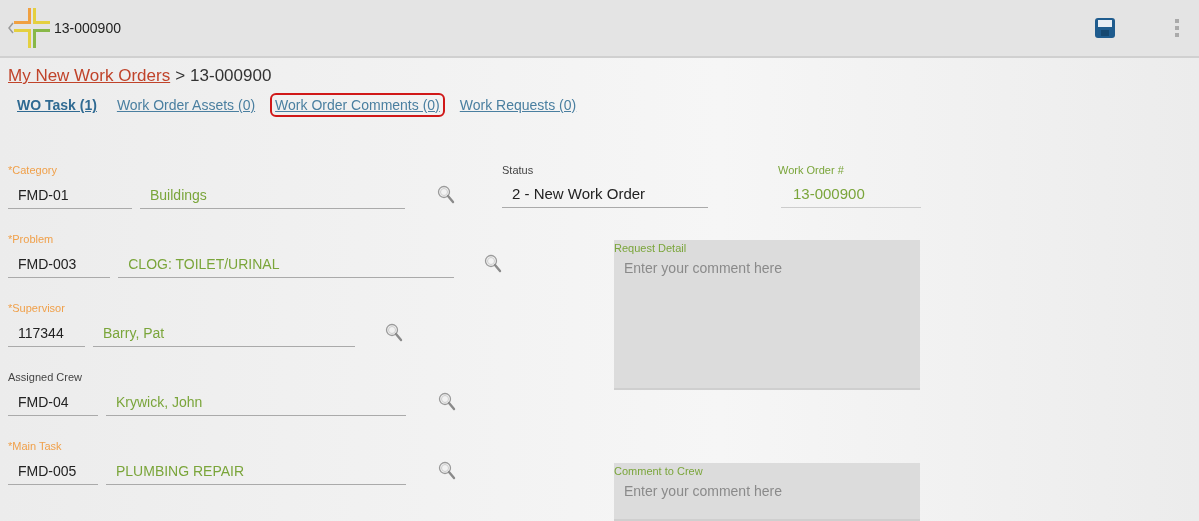 This screenshot has height=521, width=1199. Describe the element at coordinates (35, 446) in the screenshot. I see `field-label: *Main Task` at that location.